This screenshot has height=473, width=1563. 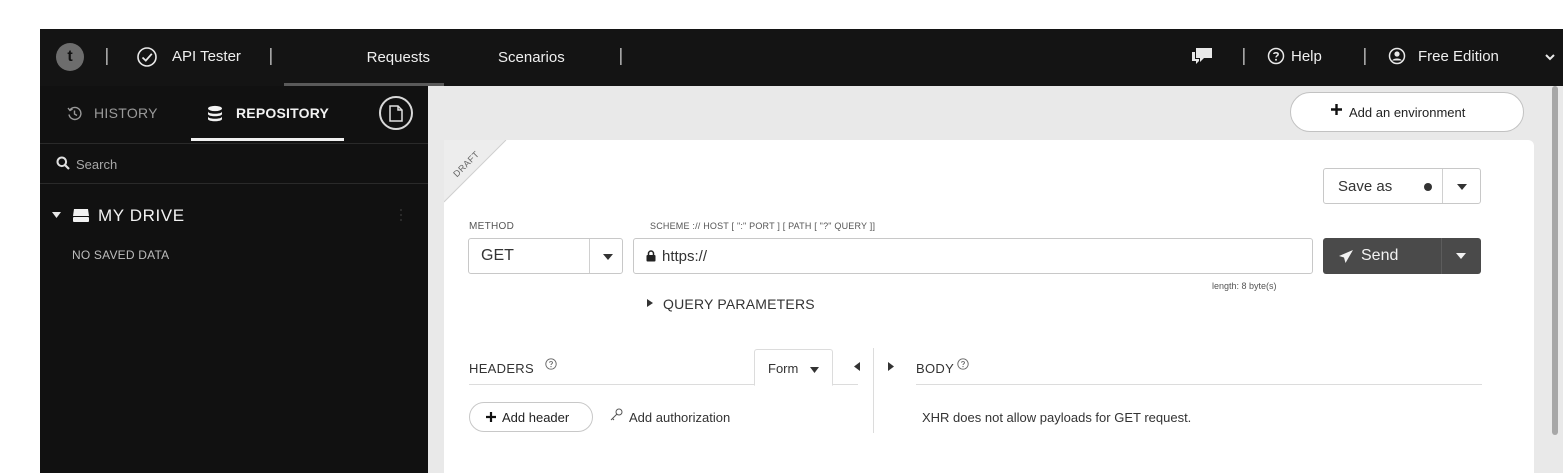 What do you see at coordinates (1346, 256) in the screenshot?
I see `send-icon` at bounding box center [1346, 256].